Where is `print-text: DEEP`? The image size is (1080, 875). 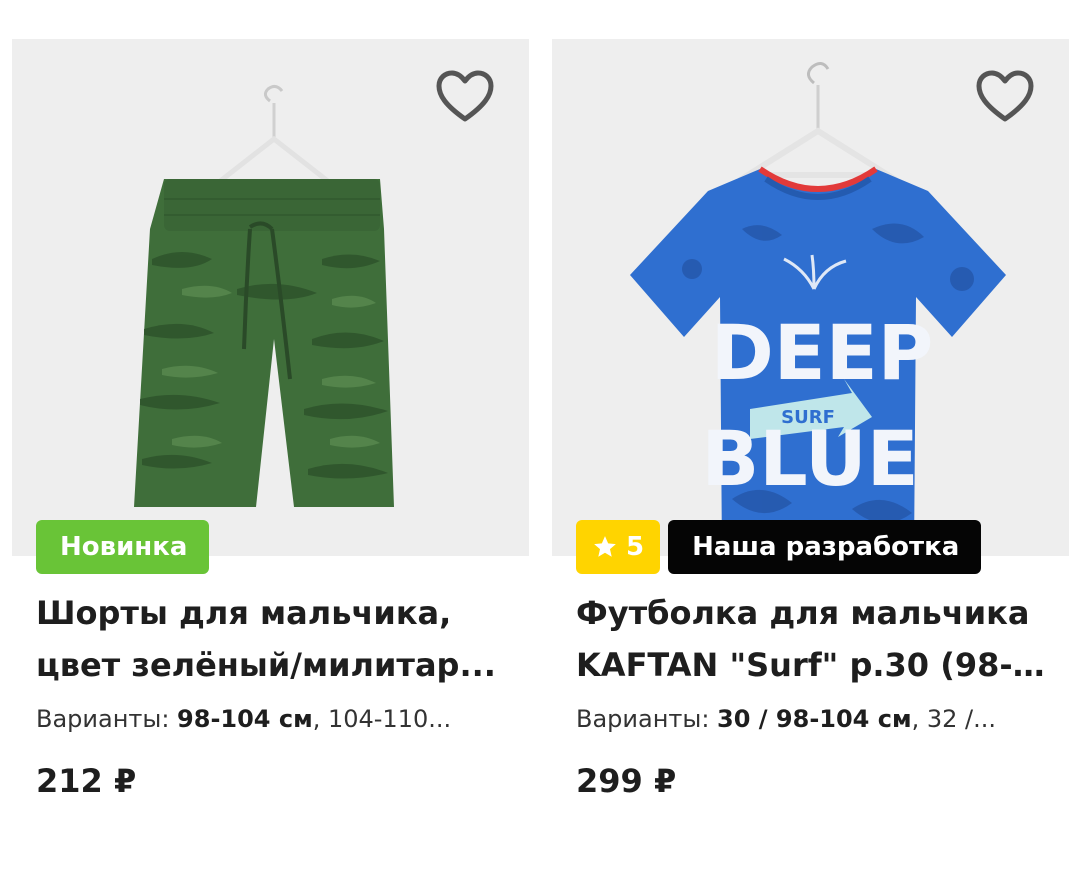 print-text: DEEP is located at coordinates (822, 352).